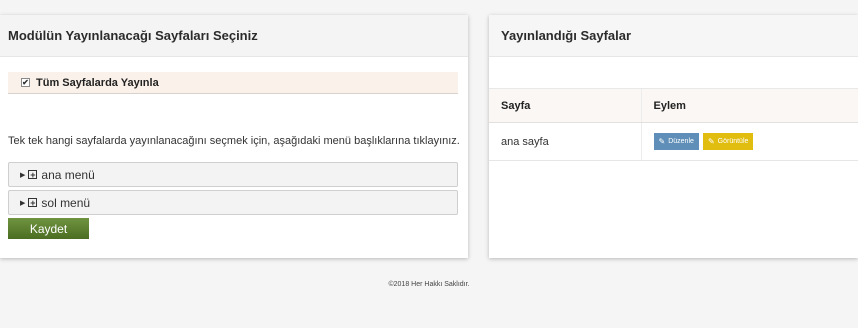 This screenshot has height=328, width=858. What do you see at coordinates (681, 141) in the screenshot?
I see `edit-button-label: Düzenle` at bounding box center [681, 141].